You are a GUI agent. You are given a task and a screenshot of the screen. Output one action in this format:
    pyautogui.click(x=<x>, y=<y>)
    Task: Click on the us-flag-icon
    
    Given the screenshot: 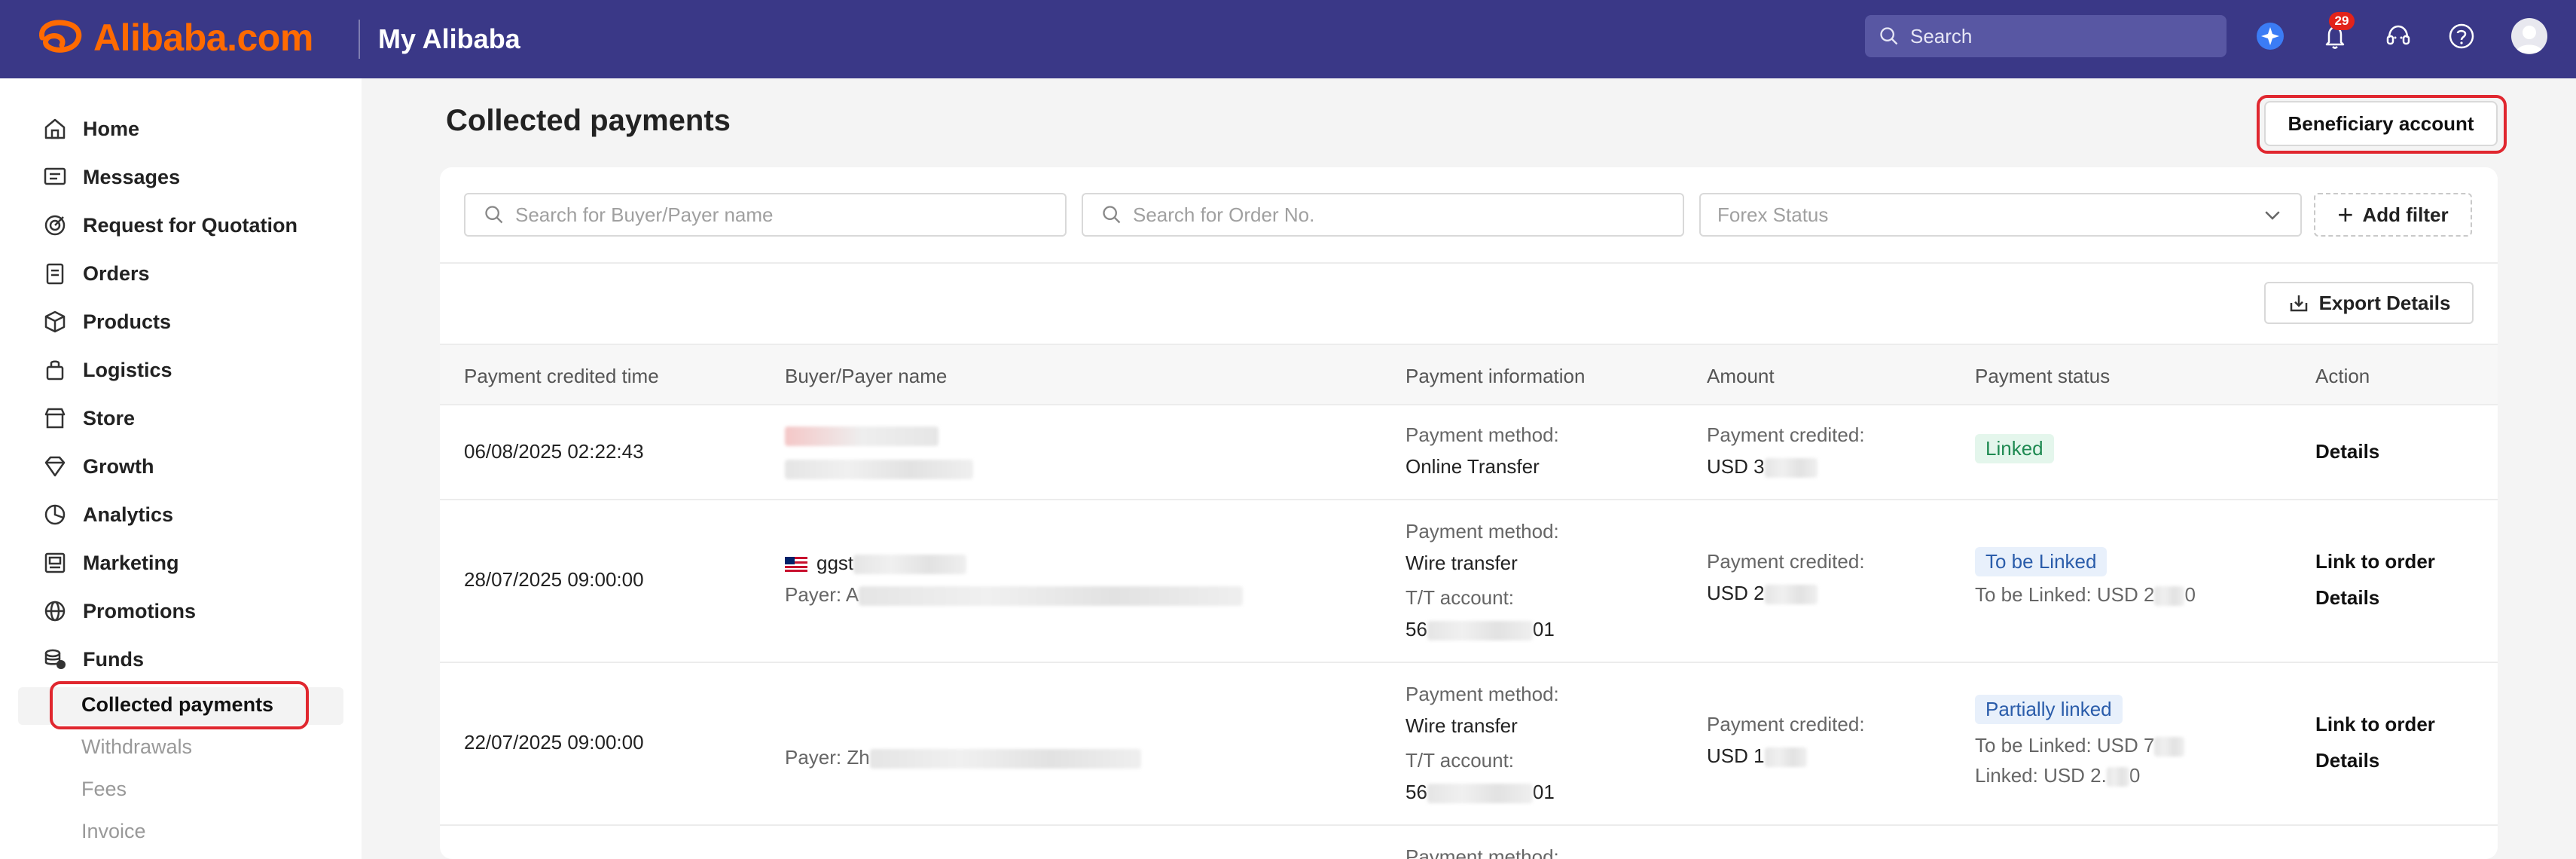 What is the action you would take?
    pyautogui.click(x=796, y=565)
    